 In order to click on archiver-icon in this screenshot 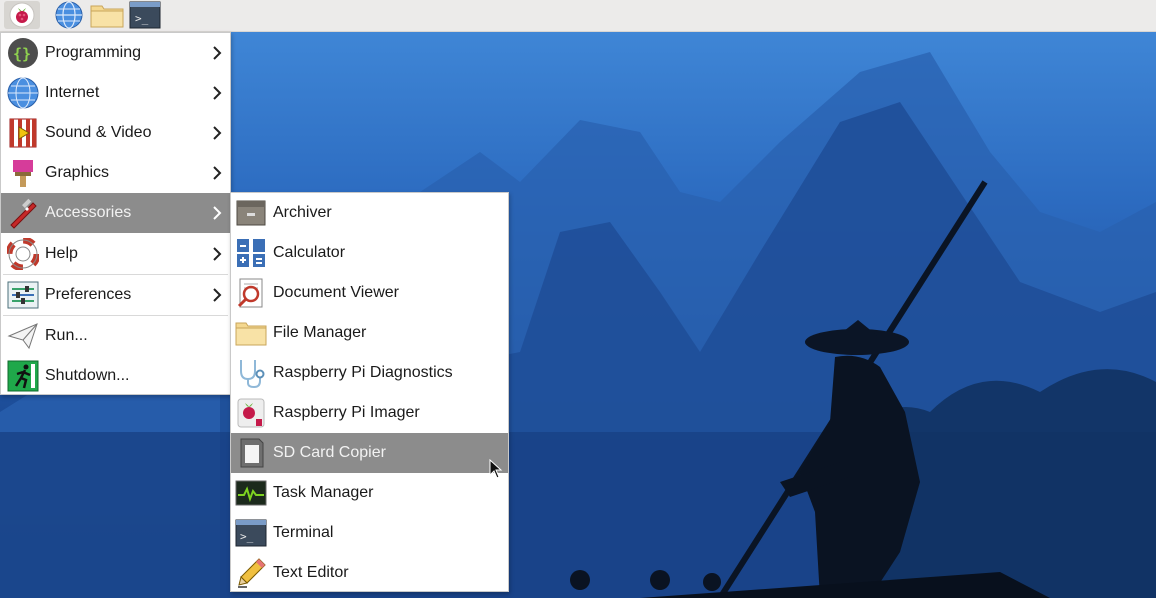, I will do `click(251, 213)`.